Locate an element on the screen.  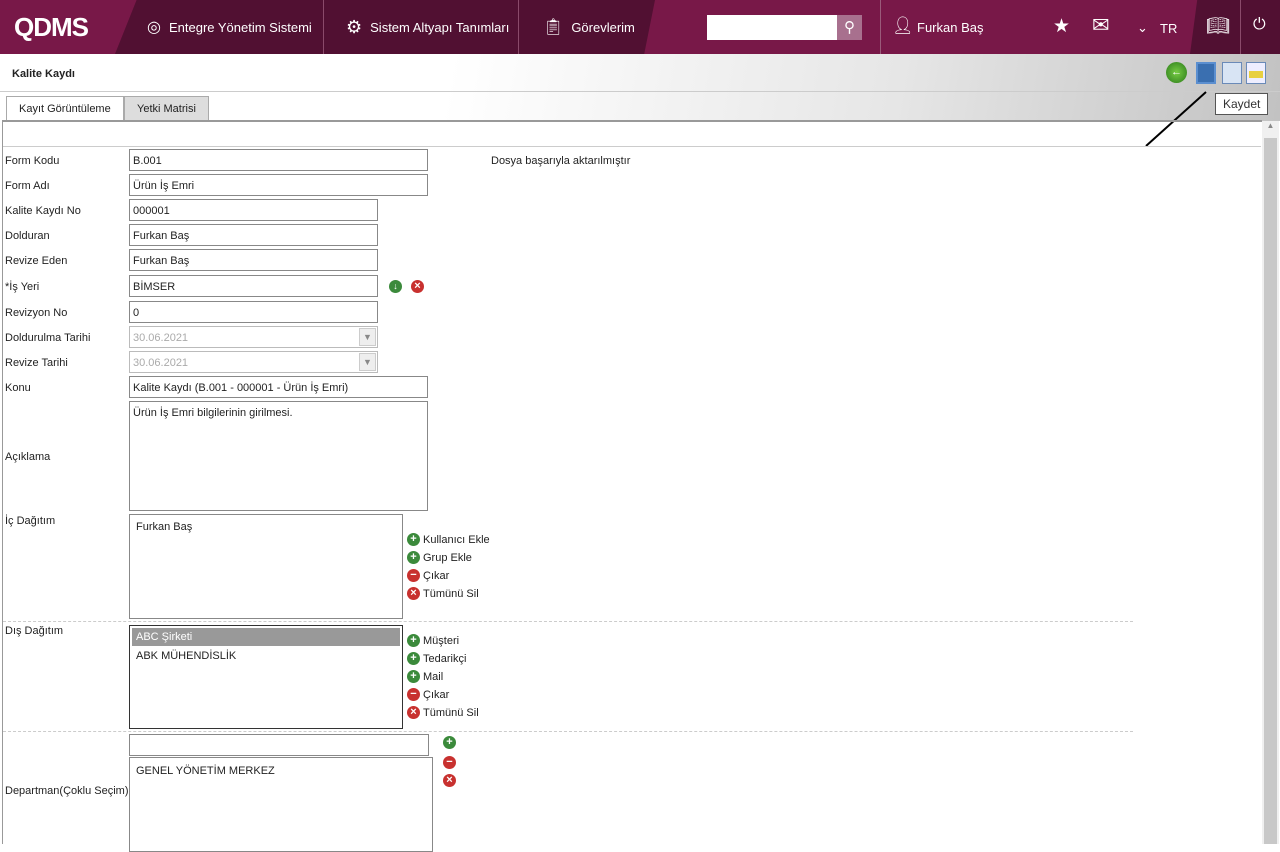
select-down-icon: ↓ is located at coordinates (395, 286).